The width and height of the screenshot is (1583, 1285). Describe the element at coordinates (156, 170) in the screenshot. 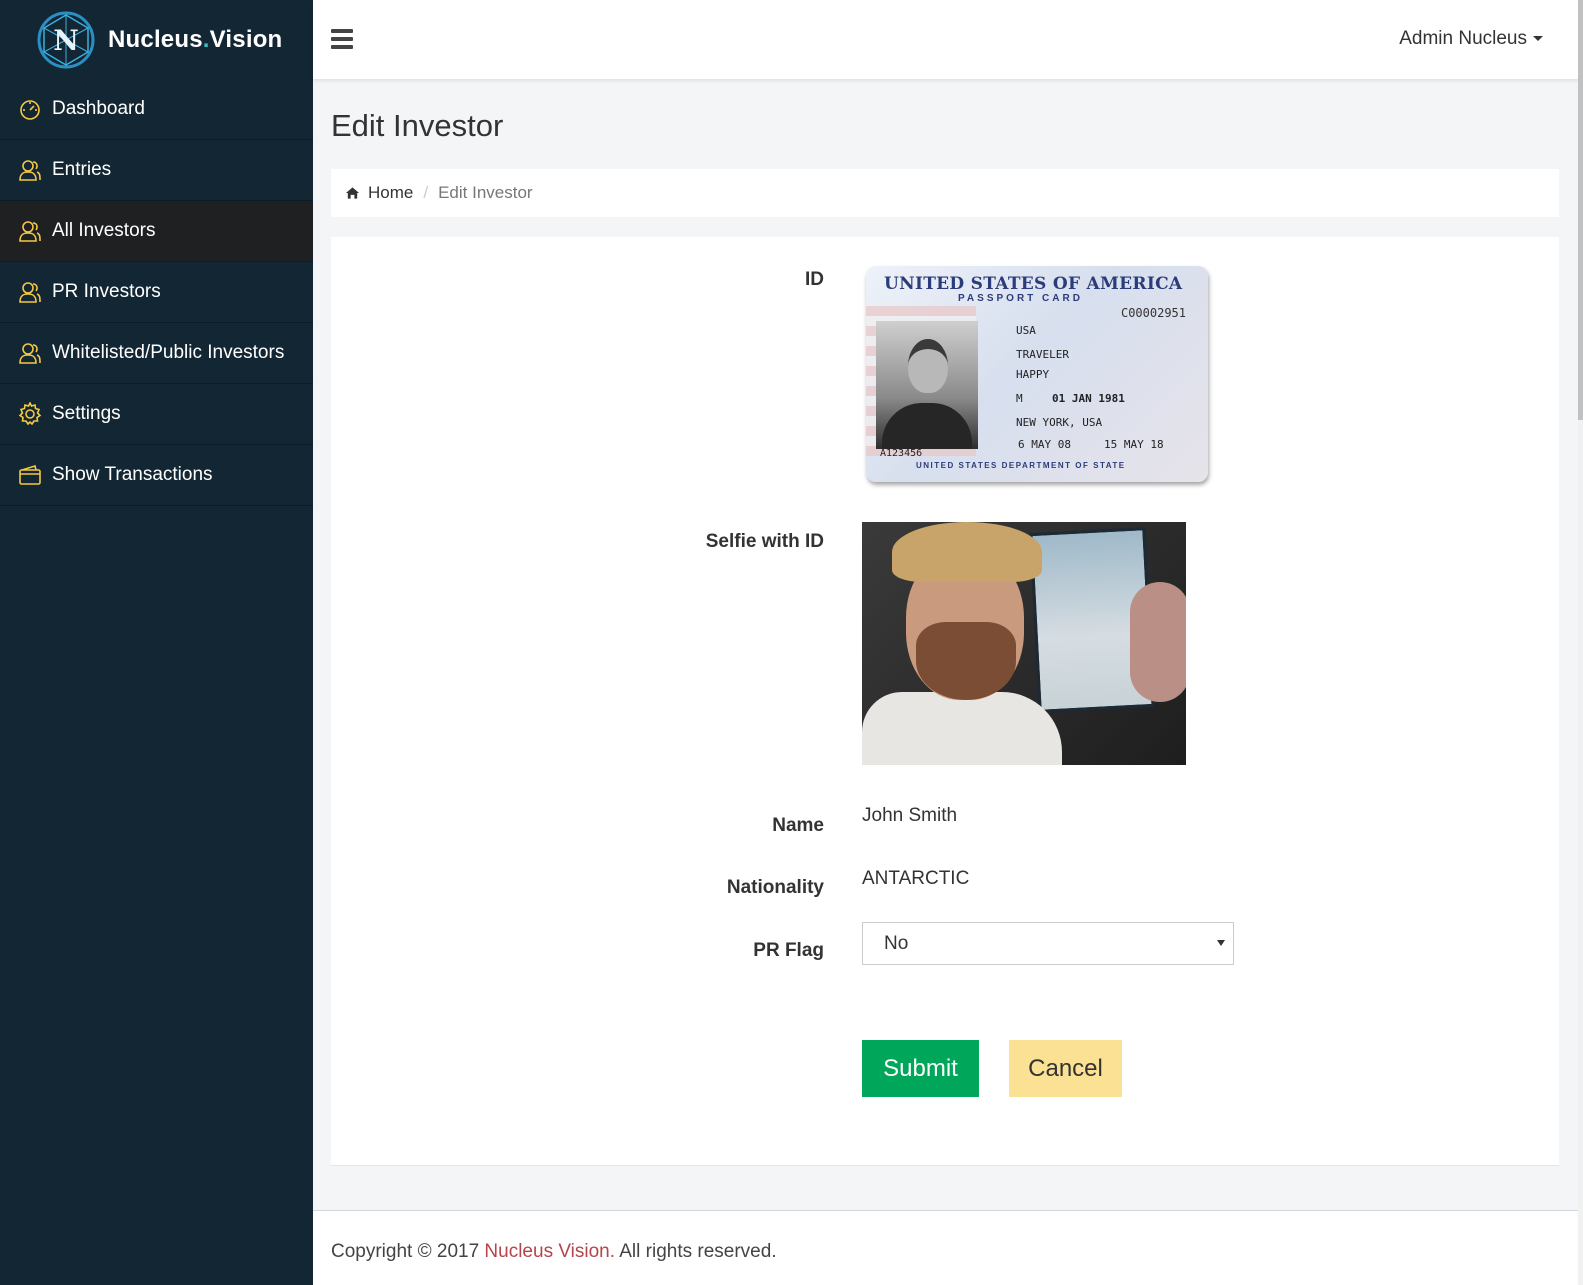

I see `sidebar-item-entries: Entries` at that location.